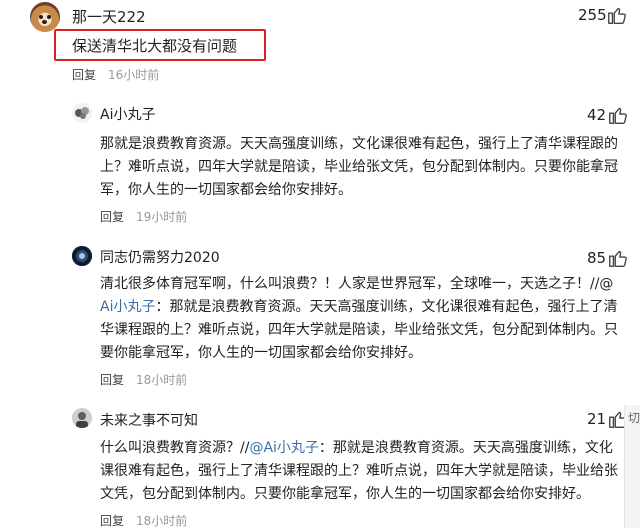 Image resolution: width=640 pixels, height=529 pixels. I want to click on avatar-nose, so click(44, 22).